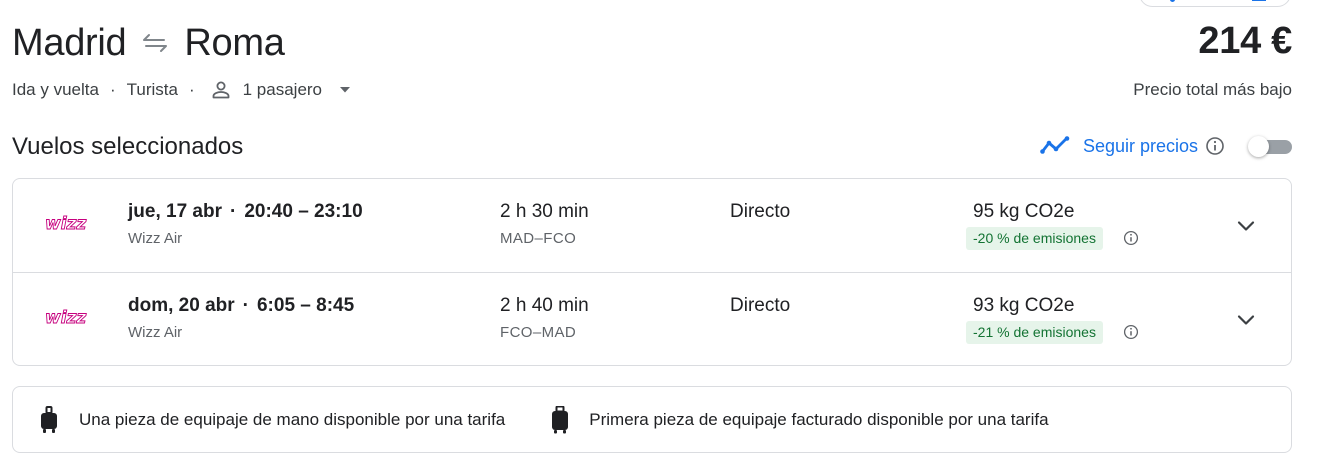 This screenshot has height=465, width=1332. I want to click on toggle-knob, so click(1258, 146).